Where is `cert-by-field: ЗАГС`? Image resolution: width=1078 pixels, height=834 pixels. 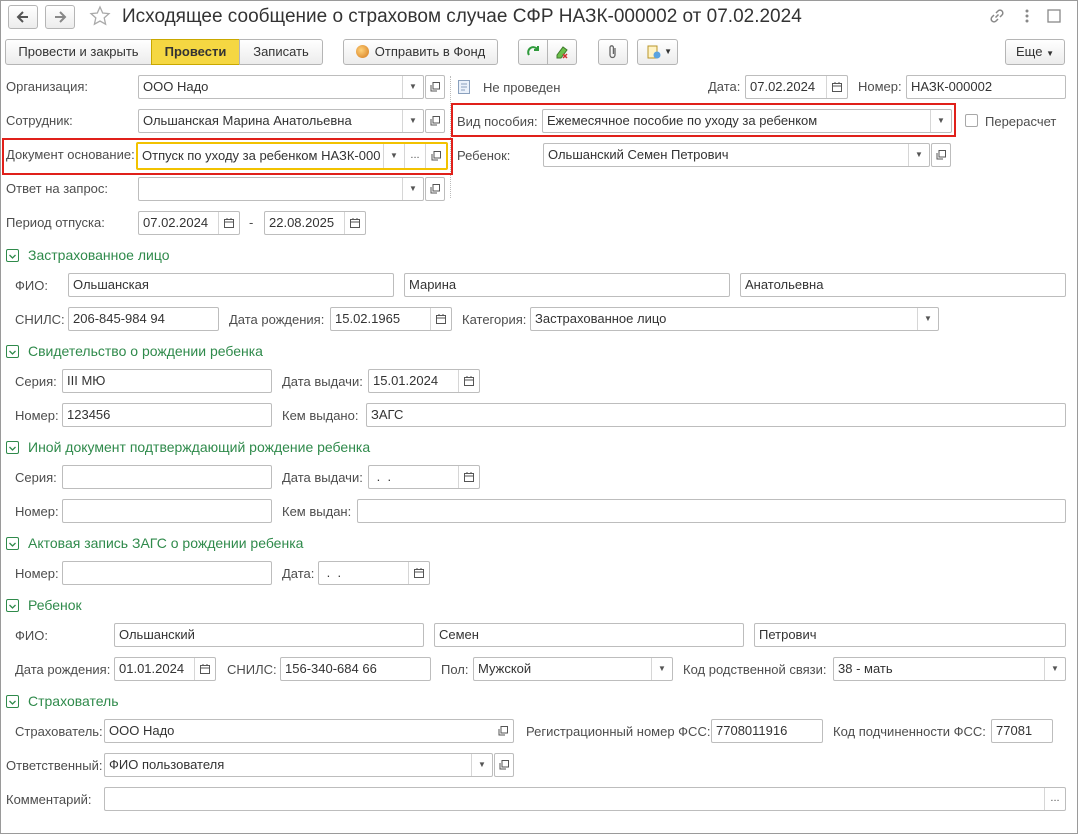
cert-by-field: ЗАГС is located at coordinates (716, 415).